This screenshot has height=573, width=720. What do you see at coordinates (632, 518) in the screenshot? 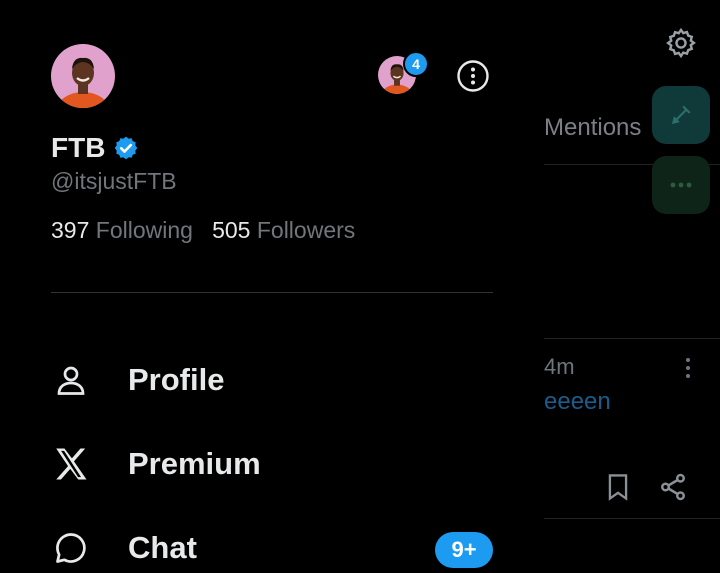
I see `post-bottom-divider` at bounding box center [632, 518].